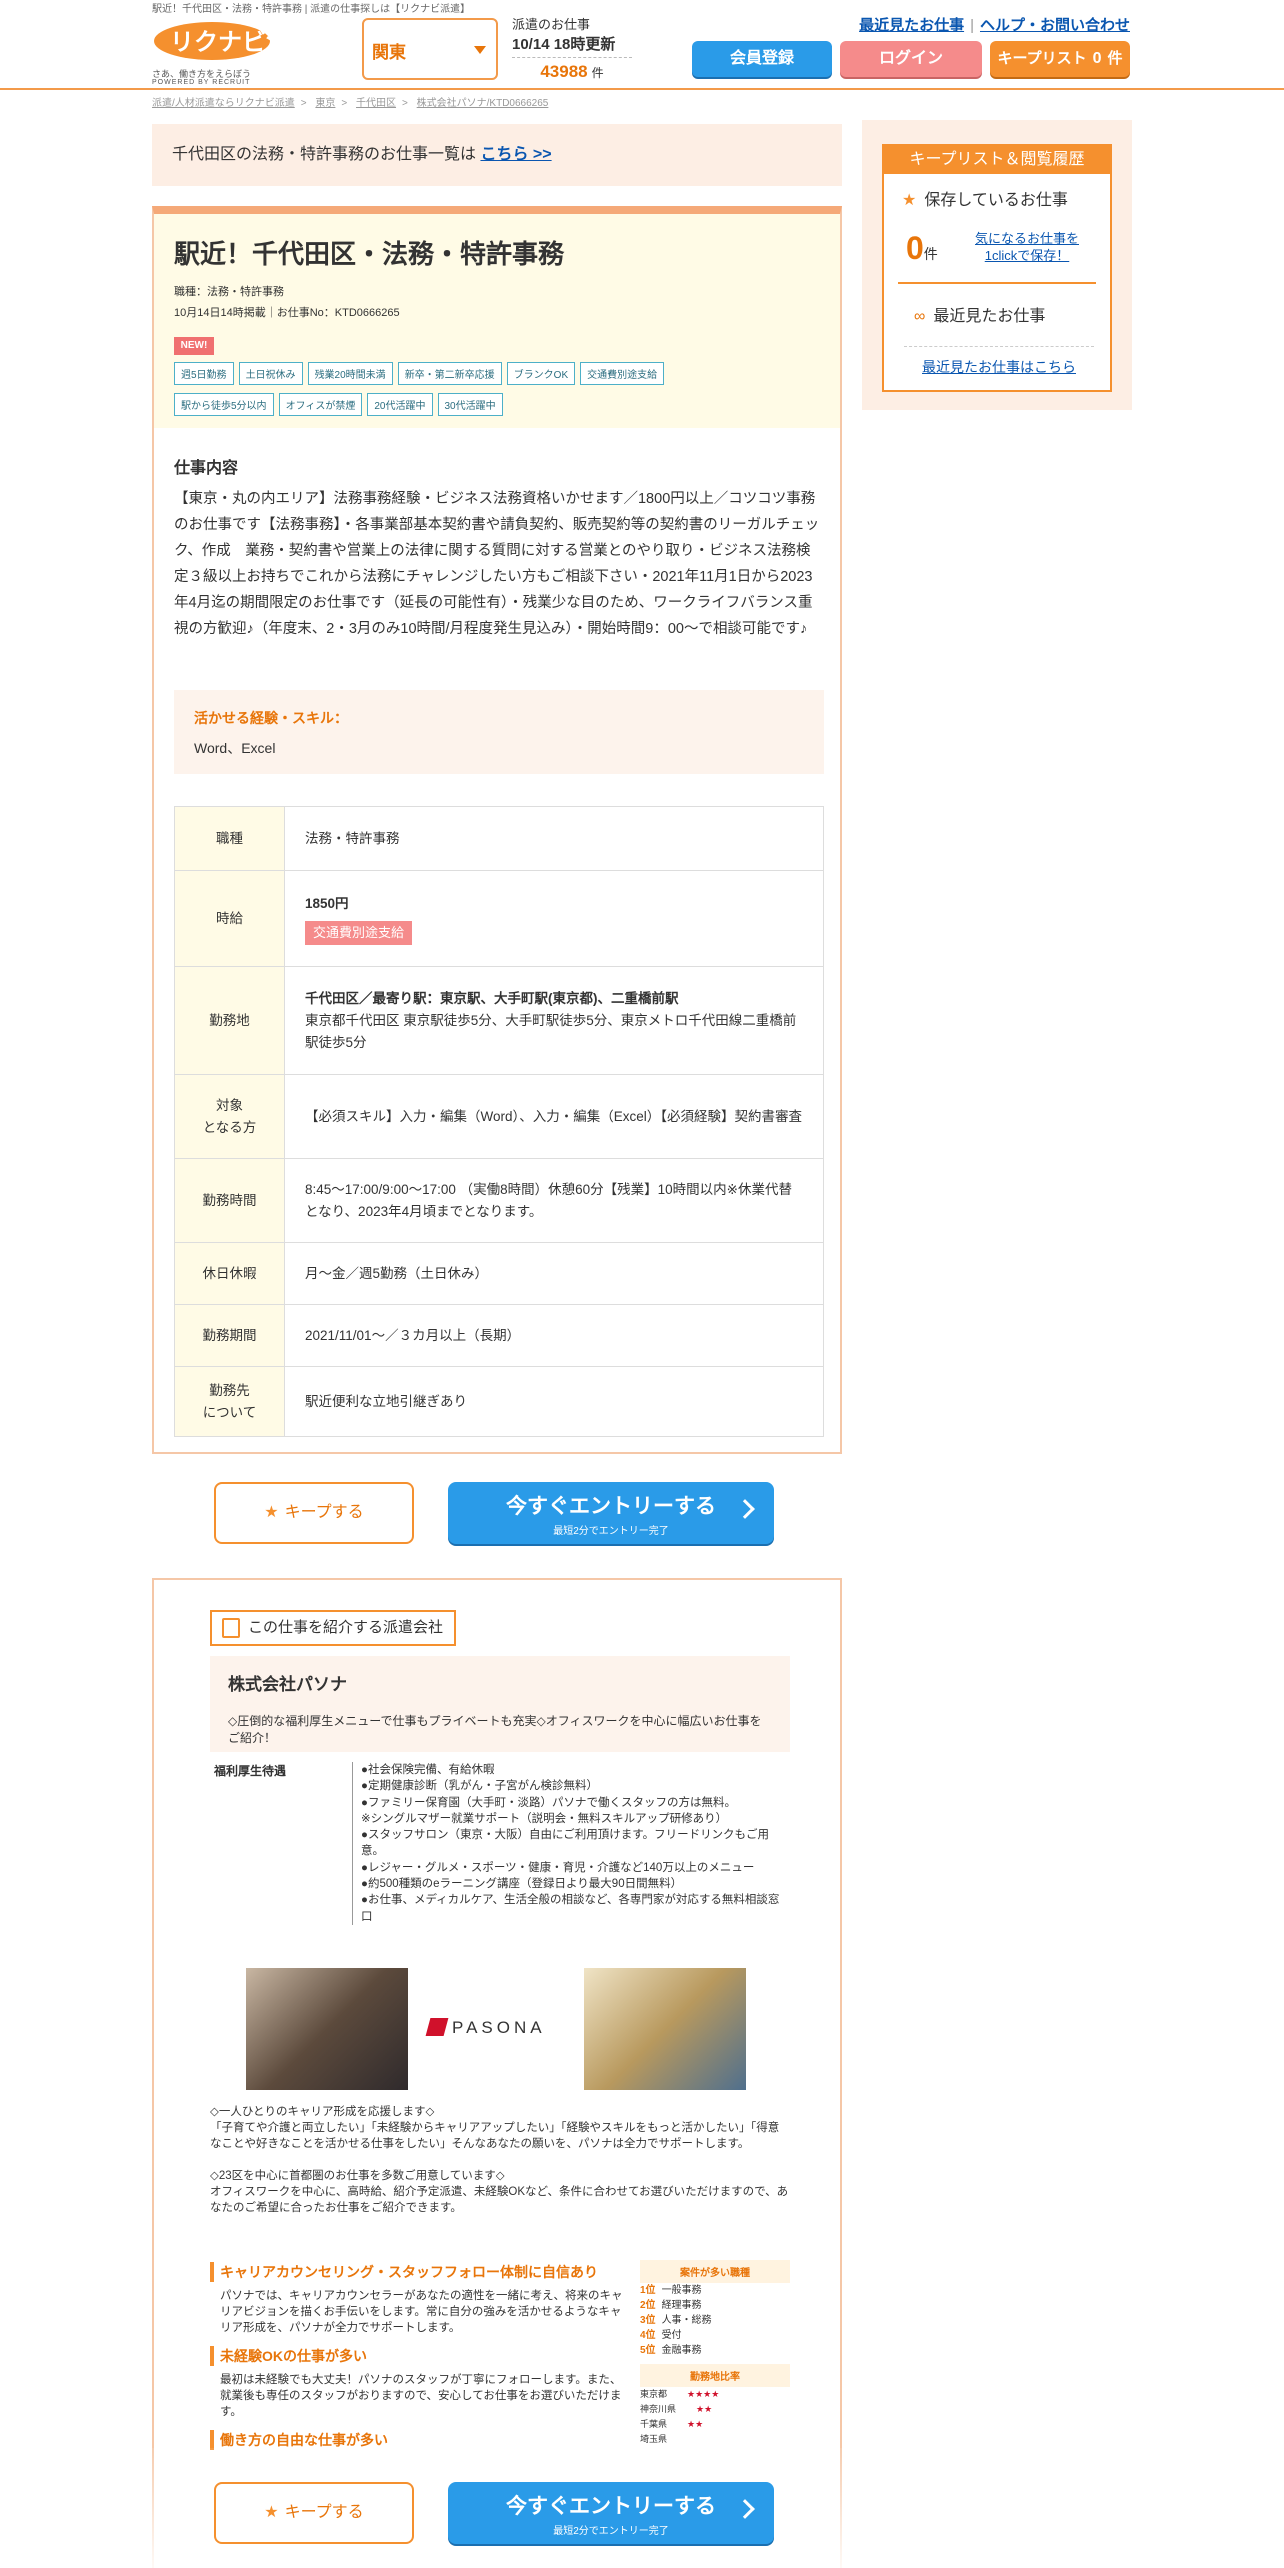  Describe the element at coordinates (661, 2335) in the screenshot. I see `rank-item: 4位 受付` at that location.